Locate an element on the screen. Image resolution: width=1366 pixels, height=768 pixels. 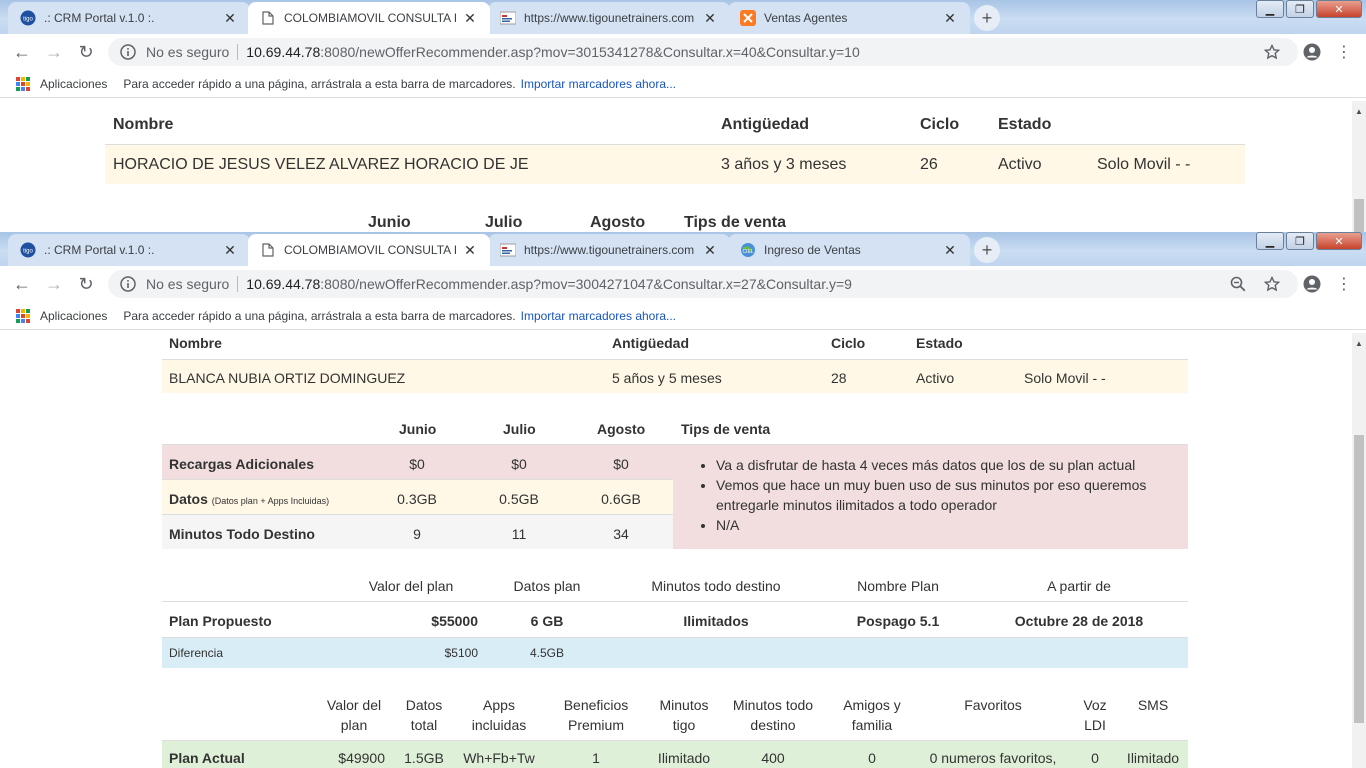
diferencia-valor: $5100 is located at coordinates (461, 653).